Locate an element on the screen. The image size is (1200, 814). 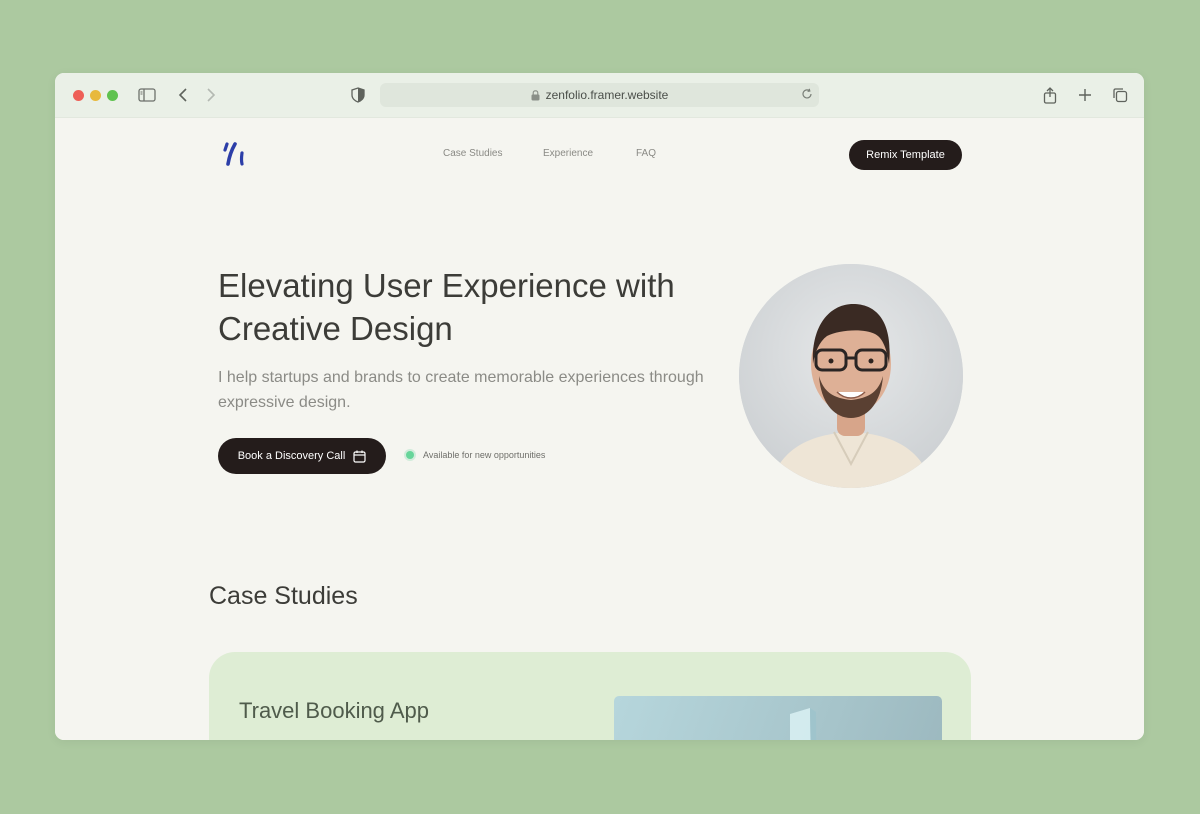
close-window-button is located at coordinates (78, 95).